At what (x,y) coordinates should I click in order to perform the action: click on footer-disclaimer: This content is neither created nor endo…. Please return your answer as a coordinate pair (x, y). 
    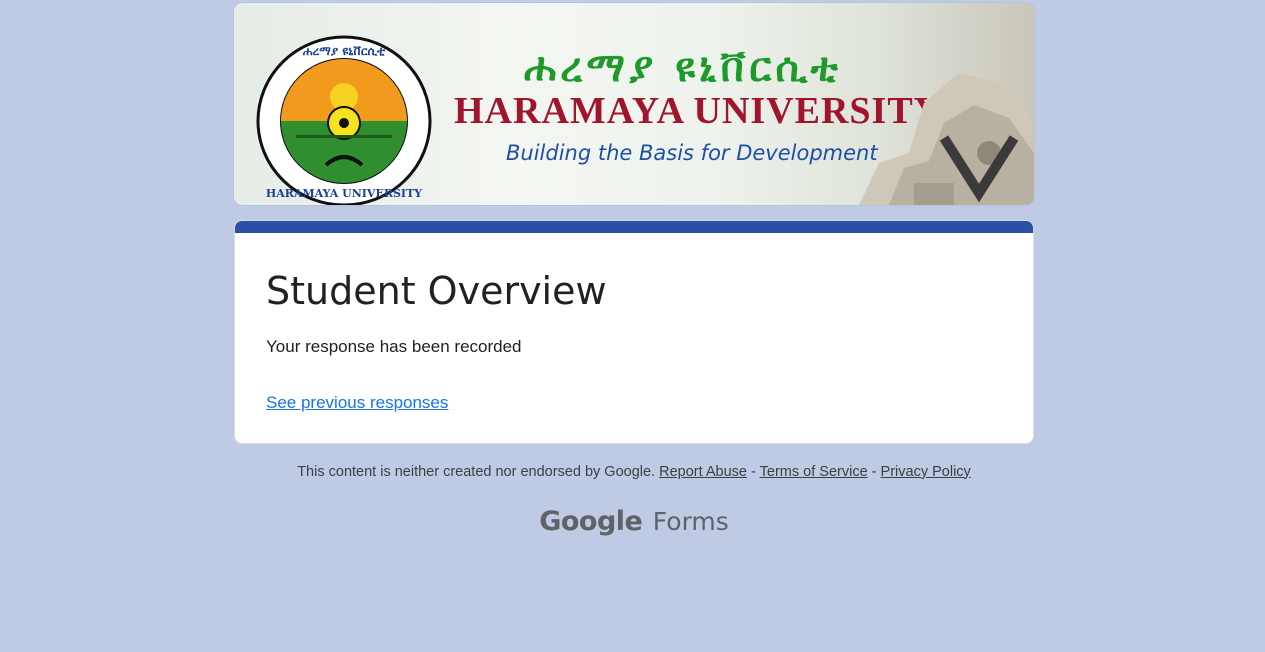
    Looking at the image, I should click on (634, 472).